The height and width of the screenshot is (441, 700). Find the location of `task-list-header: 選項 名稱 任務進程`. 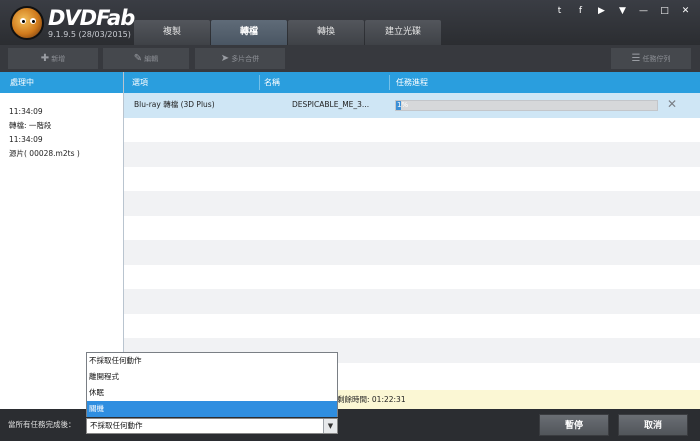

task-list-header: 選項 名稱 任務進程 is located at coordinates (412, 82).